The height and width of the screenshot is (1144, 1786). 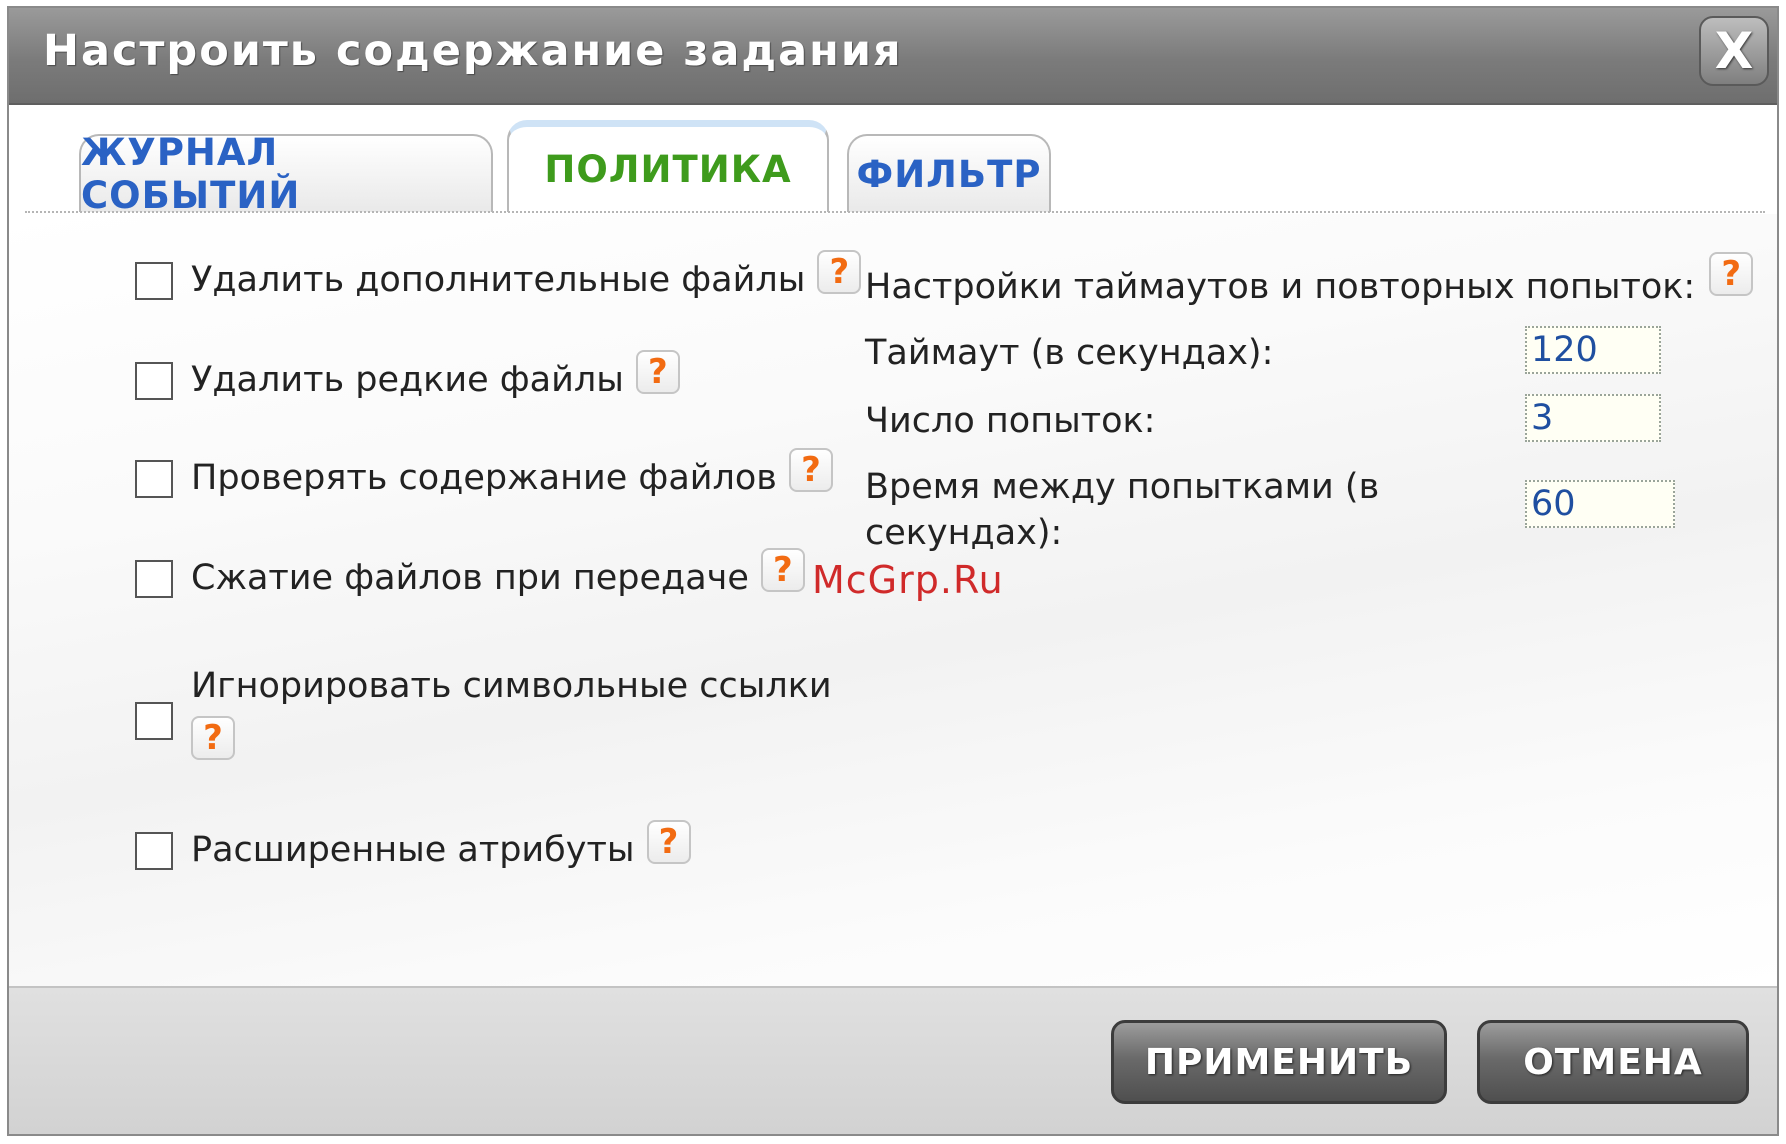 What do you see at coordinates (908, 580) in the screenshot?
I see `watermark: McGrp.Ru` at bounding box center [908, 580].